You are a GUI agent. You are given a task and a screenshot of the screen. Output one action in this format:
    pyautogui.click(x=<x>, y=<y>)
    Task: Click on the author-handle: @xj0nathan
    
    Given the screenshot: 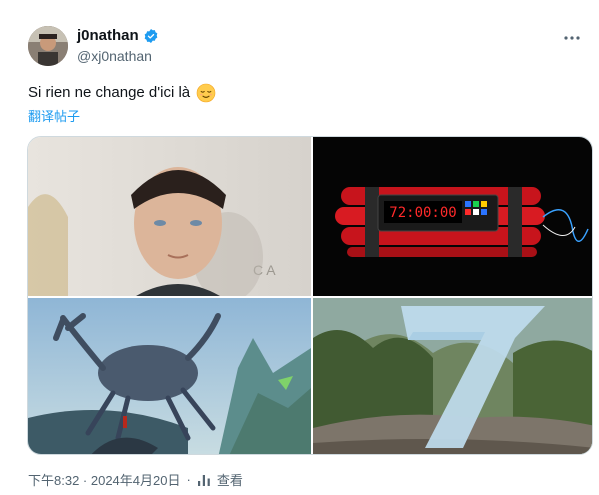 What is the action you would take?
    pyautogui.click(x=114, y=56)
    